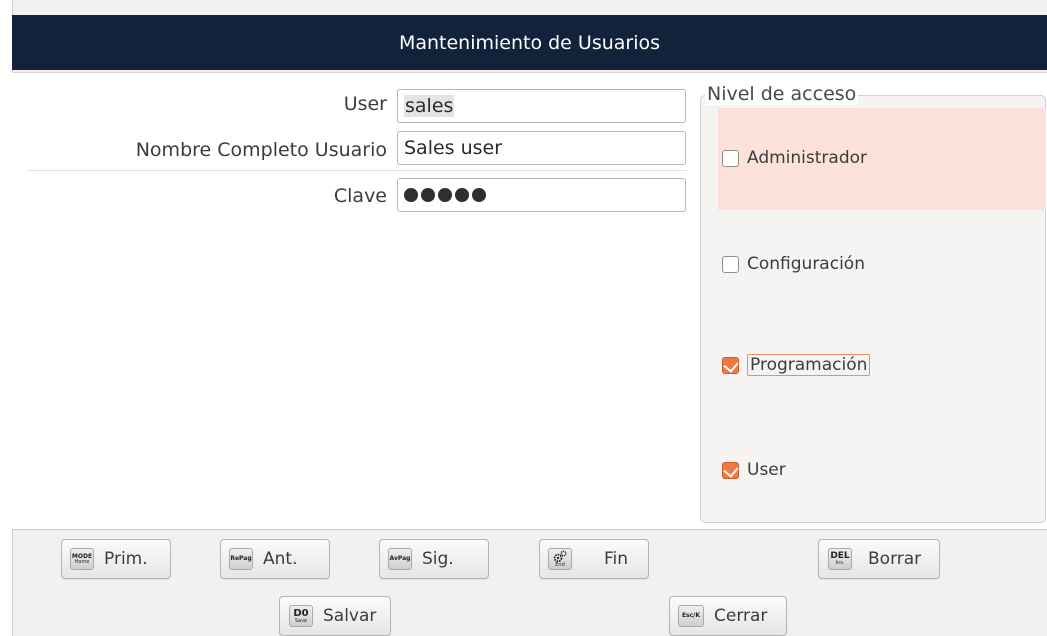 The width and height of the screenshot is (1047, 636). What do you see at coordinates (357, 170) in the screenshot?
I see `form-separator` at bounding box center [357, 170].